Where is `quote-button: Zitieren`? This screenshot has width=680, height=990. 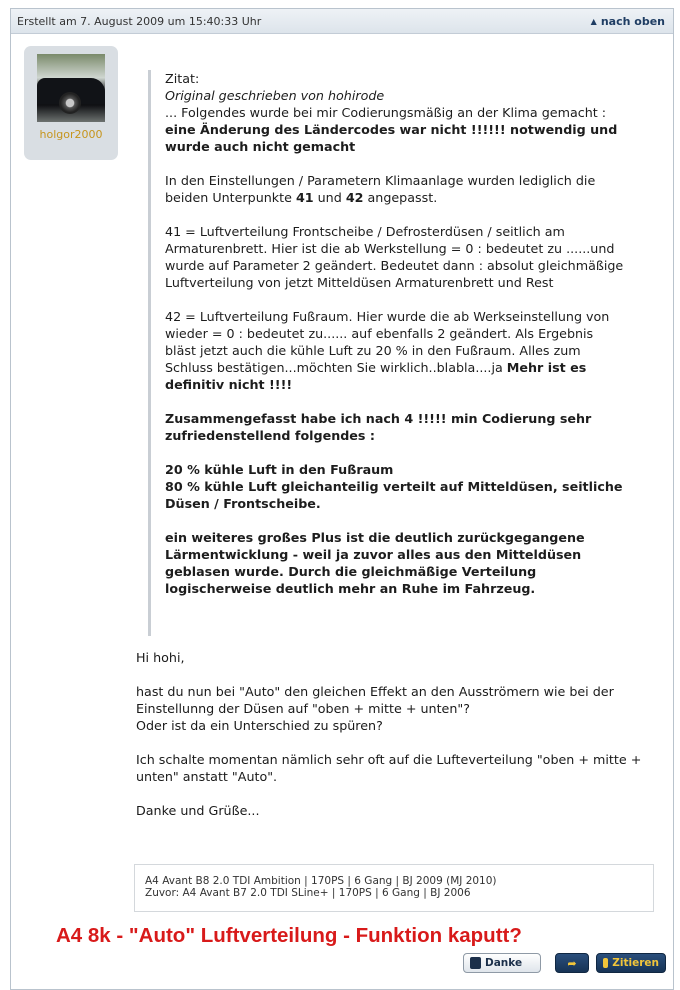 quote-button: Zitieren is located at coordinates (631, 963).